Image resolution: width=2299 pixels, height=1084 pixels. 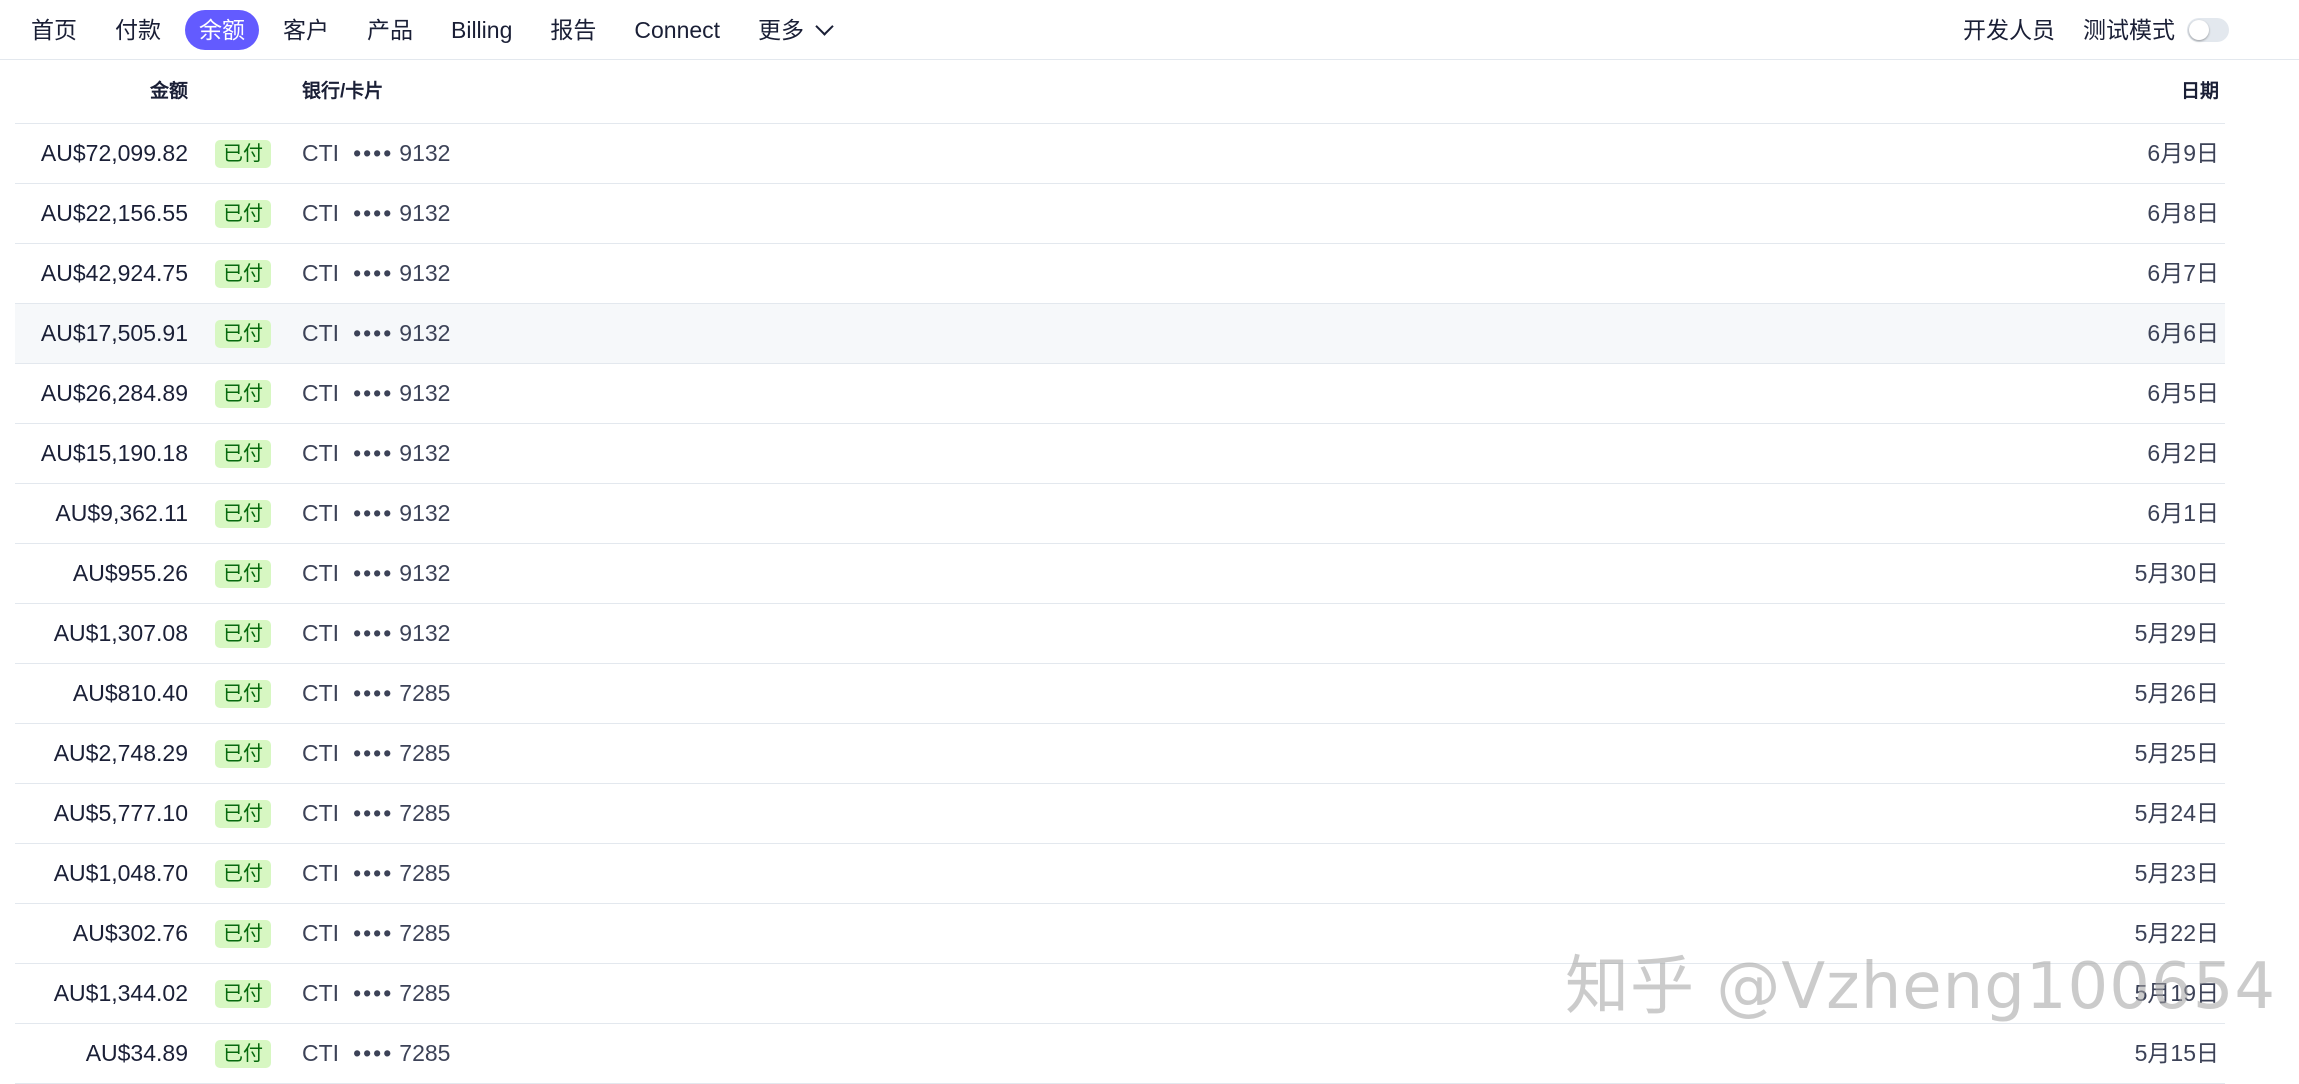 What do you see at coordinates (120, 813) in the screenshot?
I see `payout-amount: AU$5,777.10` at bounding box center [120, 813].